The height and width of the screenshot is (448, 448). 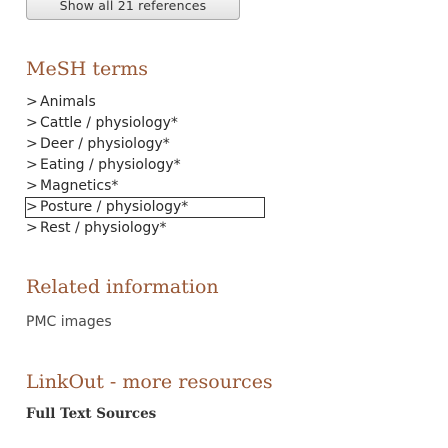 What do you see at coordinates (110, 165) in the screenshot?
I see `mesh-term-label: Eating / physiology*` at bounding box center [110, 165].